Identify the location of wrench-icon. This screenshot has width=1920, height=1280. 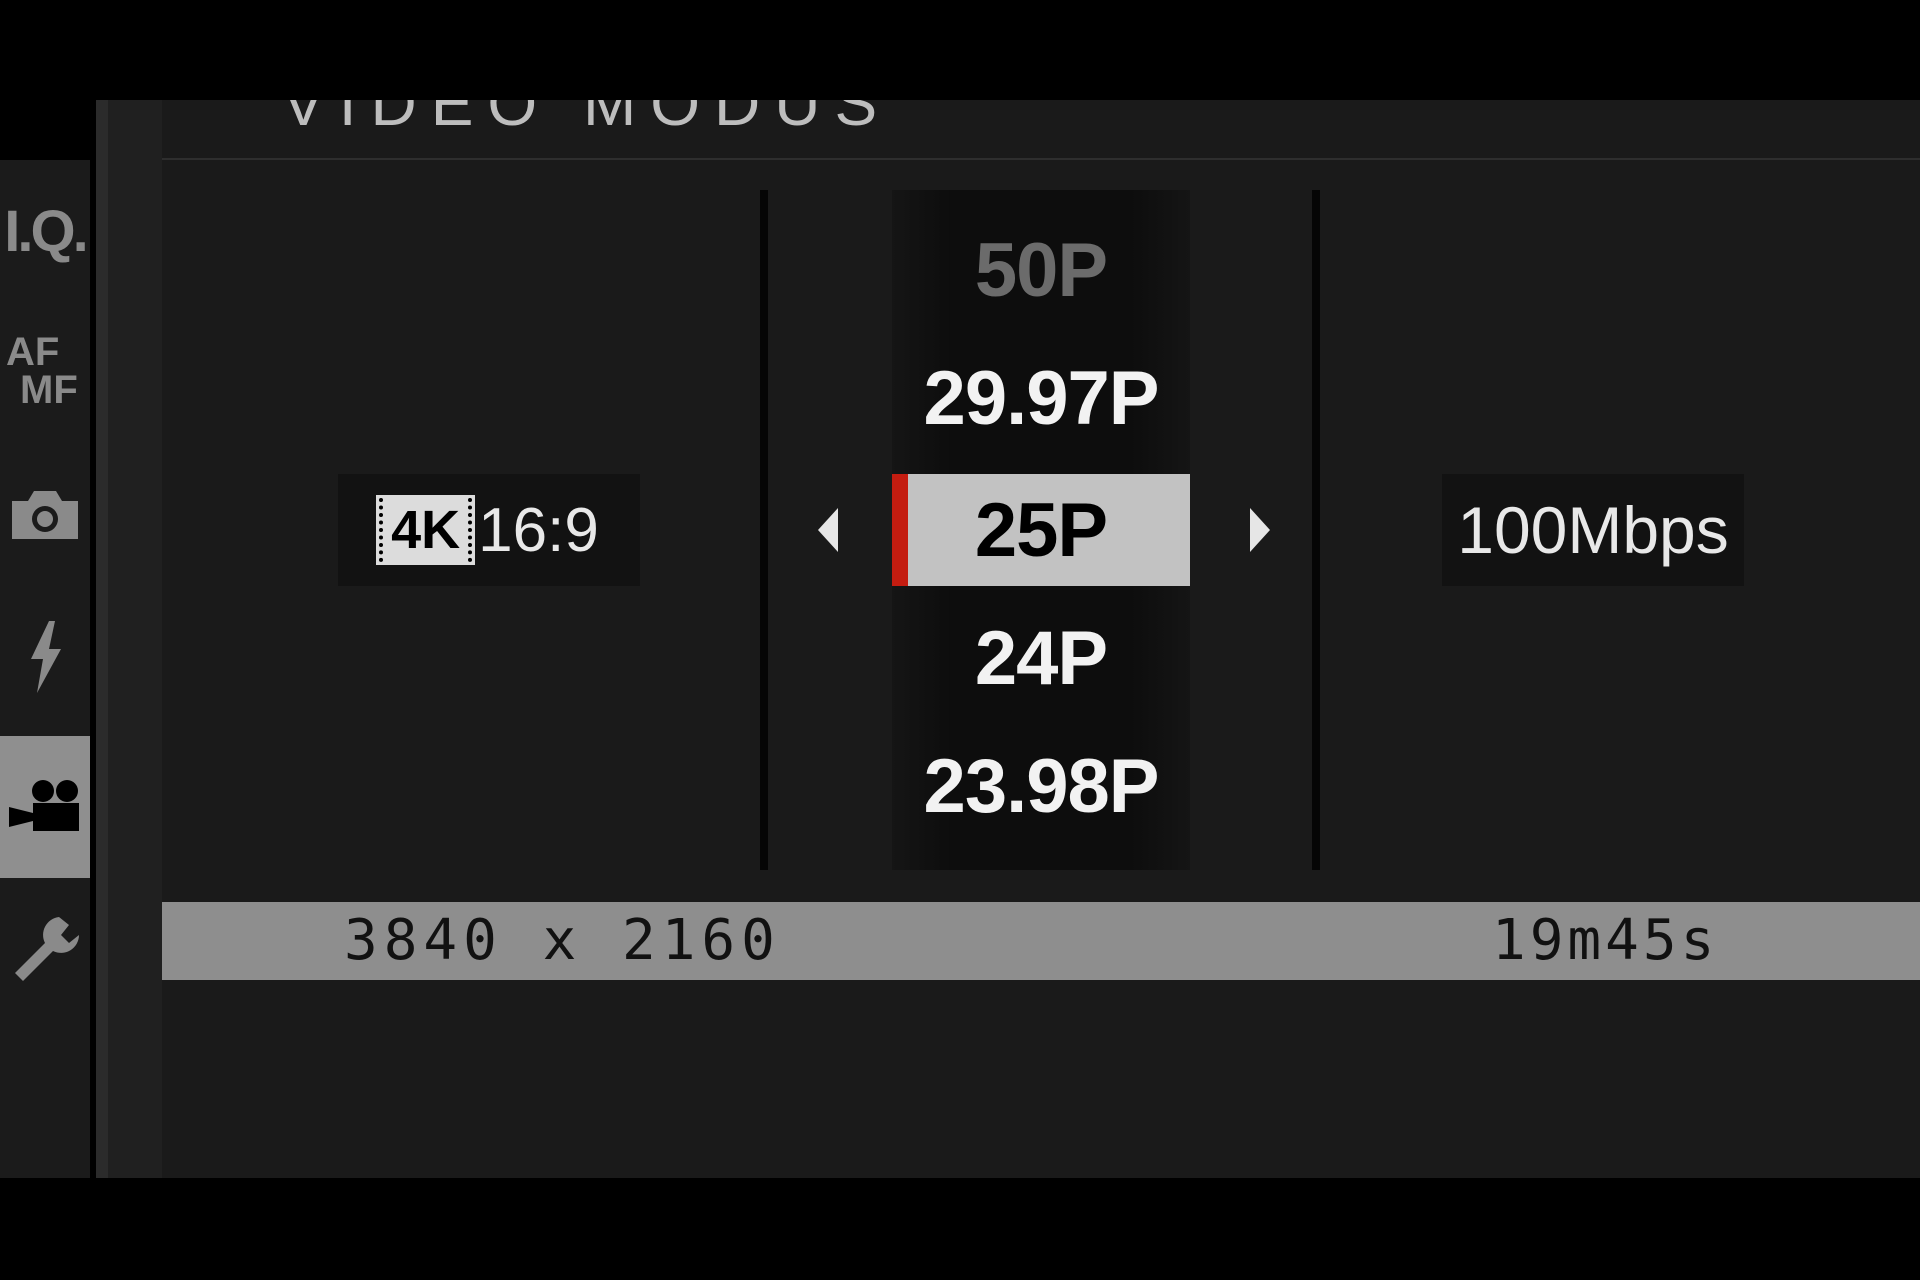
(47, 949).